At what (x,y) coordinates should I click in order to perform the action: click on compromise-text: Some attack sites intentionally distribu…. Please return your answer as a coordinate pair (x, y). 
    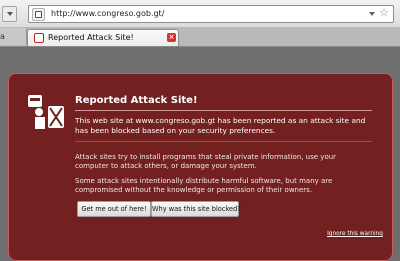
    Looking at the image, I should click on (204, 185).